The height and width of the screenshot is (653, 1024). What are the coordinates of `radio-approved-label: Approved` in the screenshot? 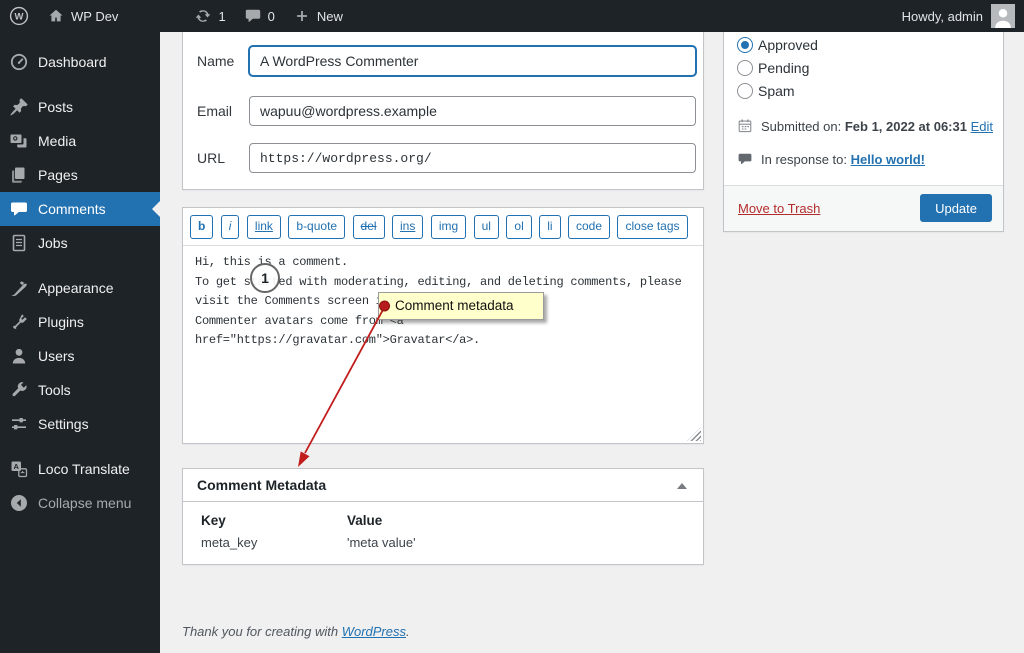 It's located at (788, 45).